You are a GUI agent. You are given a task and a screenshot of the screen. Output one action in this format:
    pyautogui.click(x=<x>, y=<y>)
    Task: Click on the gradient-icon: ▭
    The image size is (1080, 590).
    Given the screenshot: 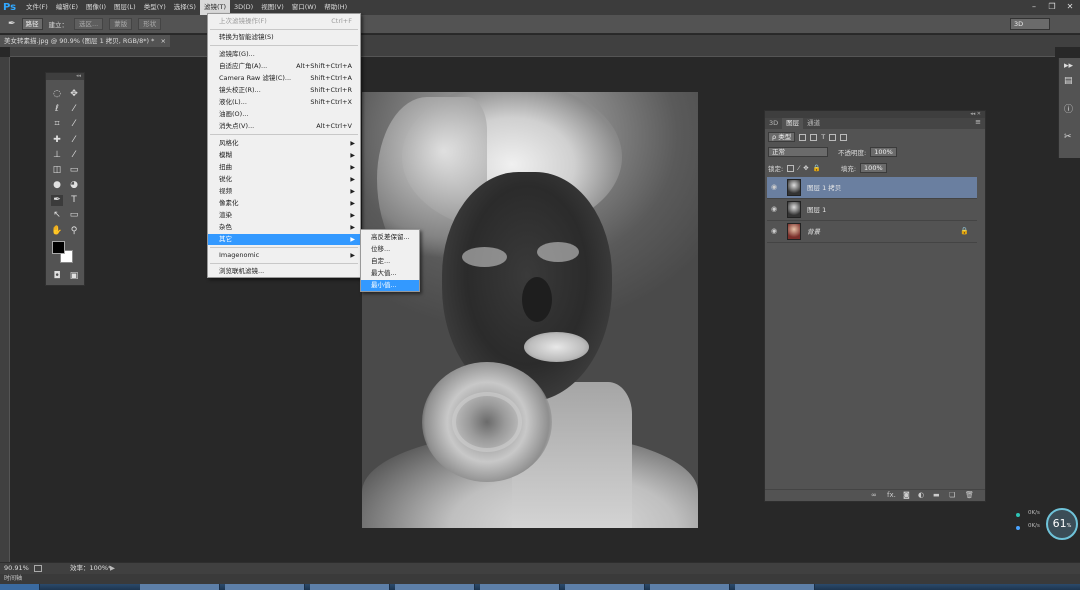 What is the action you would take?
    pyautogui.click(x=74, y=170)
    